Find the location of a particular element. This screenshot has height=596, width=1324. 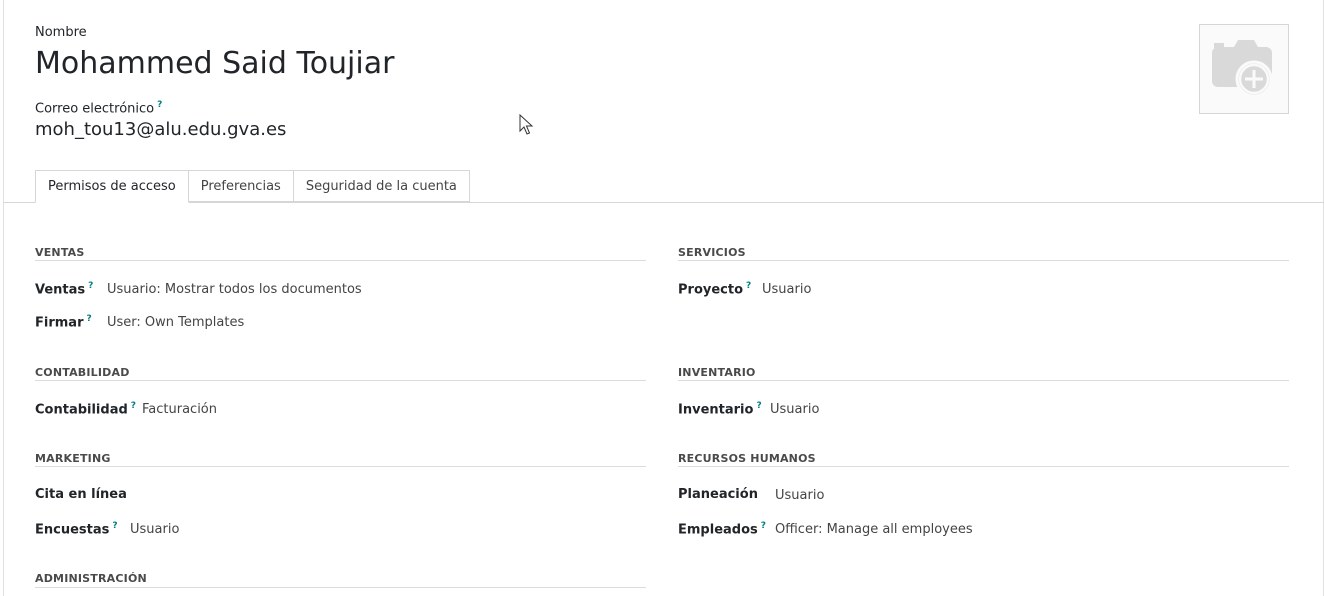

field-value-inventario: Usuario is located at coordinates (794, 409).